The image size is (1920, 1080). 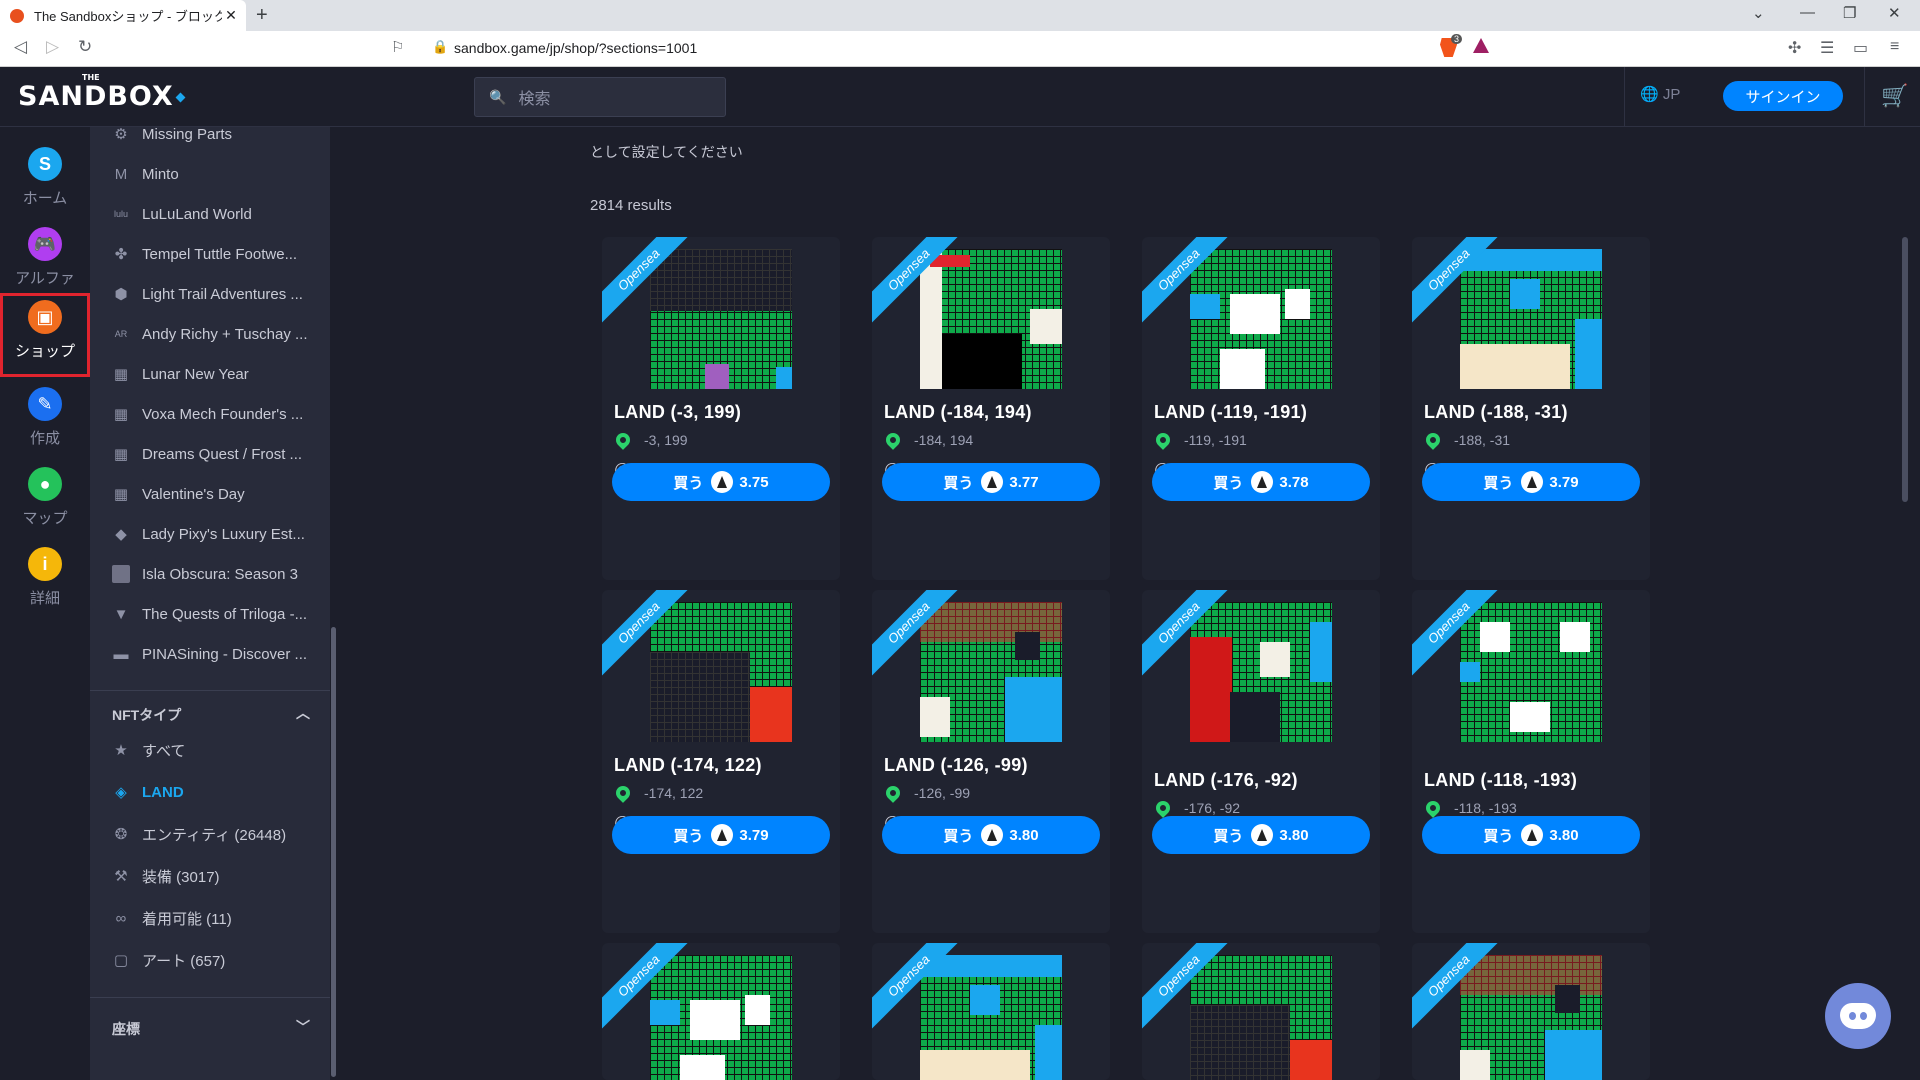 What do you see at coordinates (1858, 1016) in the screenshot?
I see `discord-chat-button` at bounding box center [1858, 1016].